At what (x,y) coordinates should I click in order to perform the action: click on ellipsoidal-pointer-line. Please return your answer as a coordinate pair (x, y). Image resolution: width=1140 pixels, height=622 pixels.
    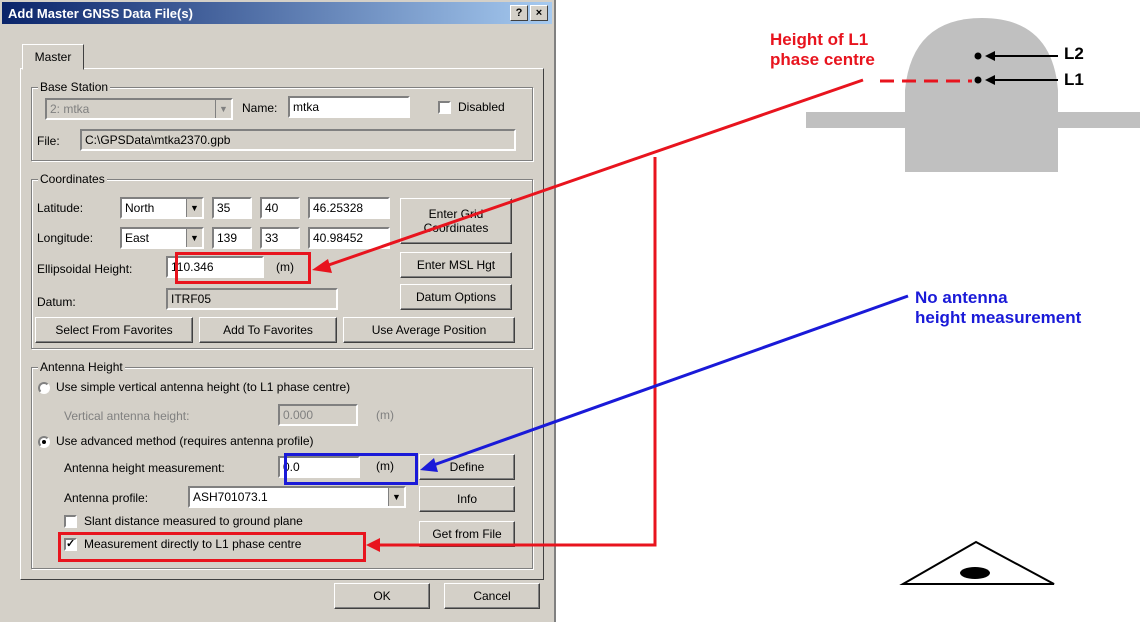
    Looking at the image, I should click on (591, 174).